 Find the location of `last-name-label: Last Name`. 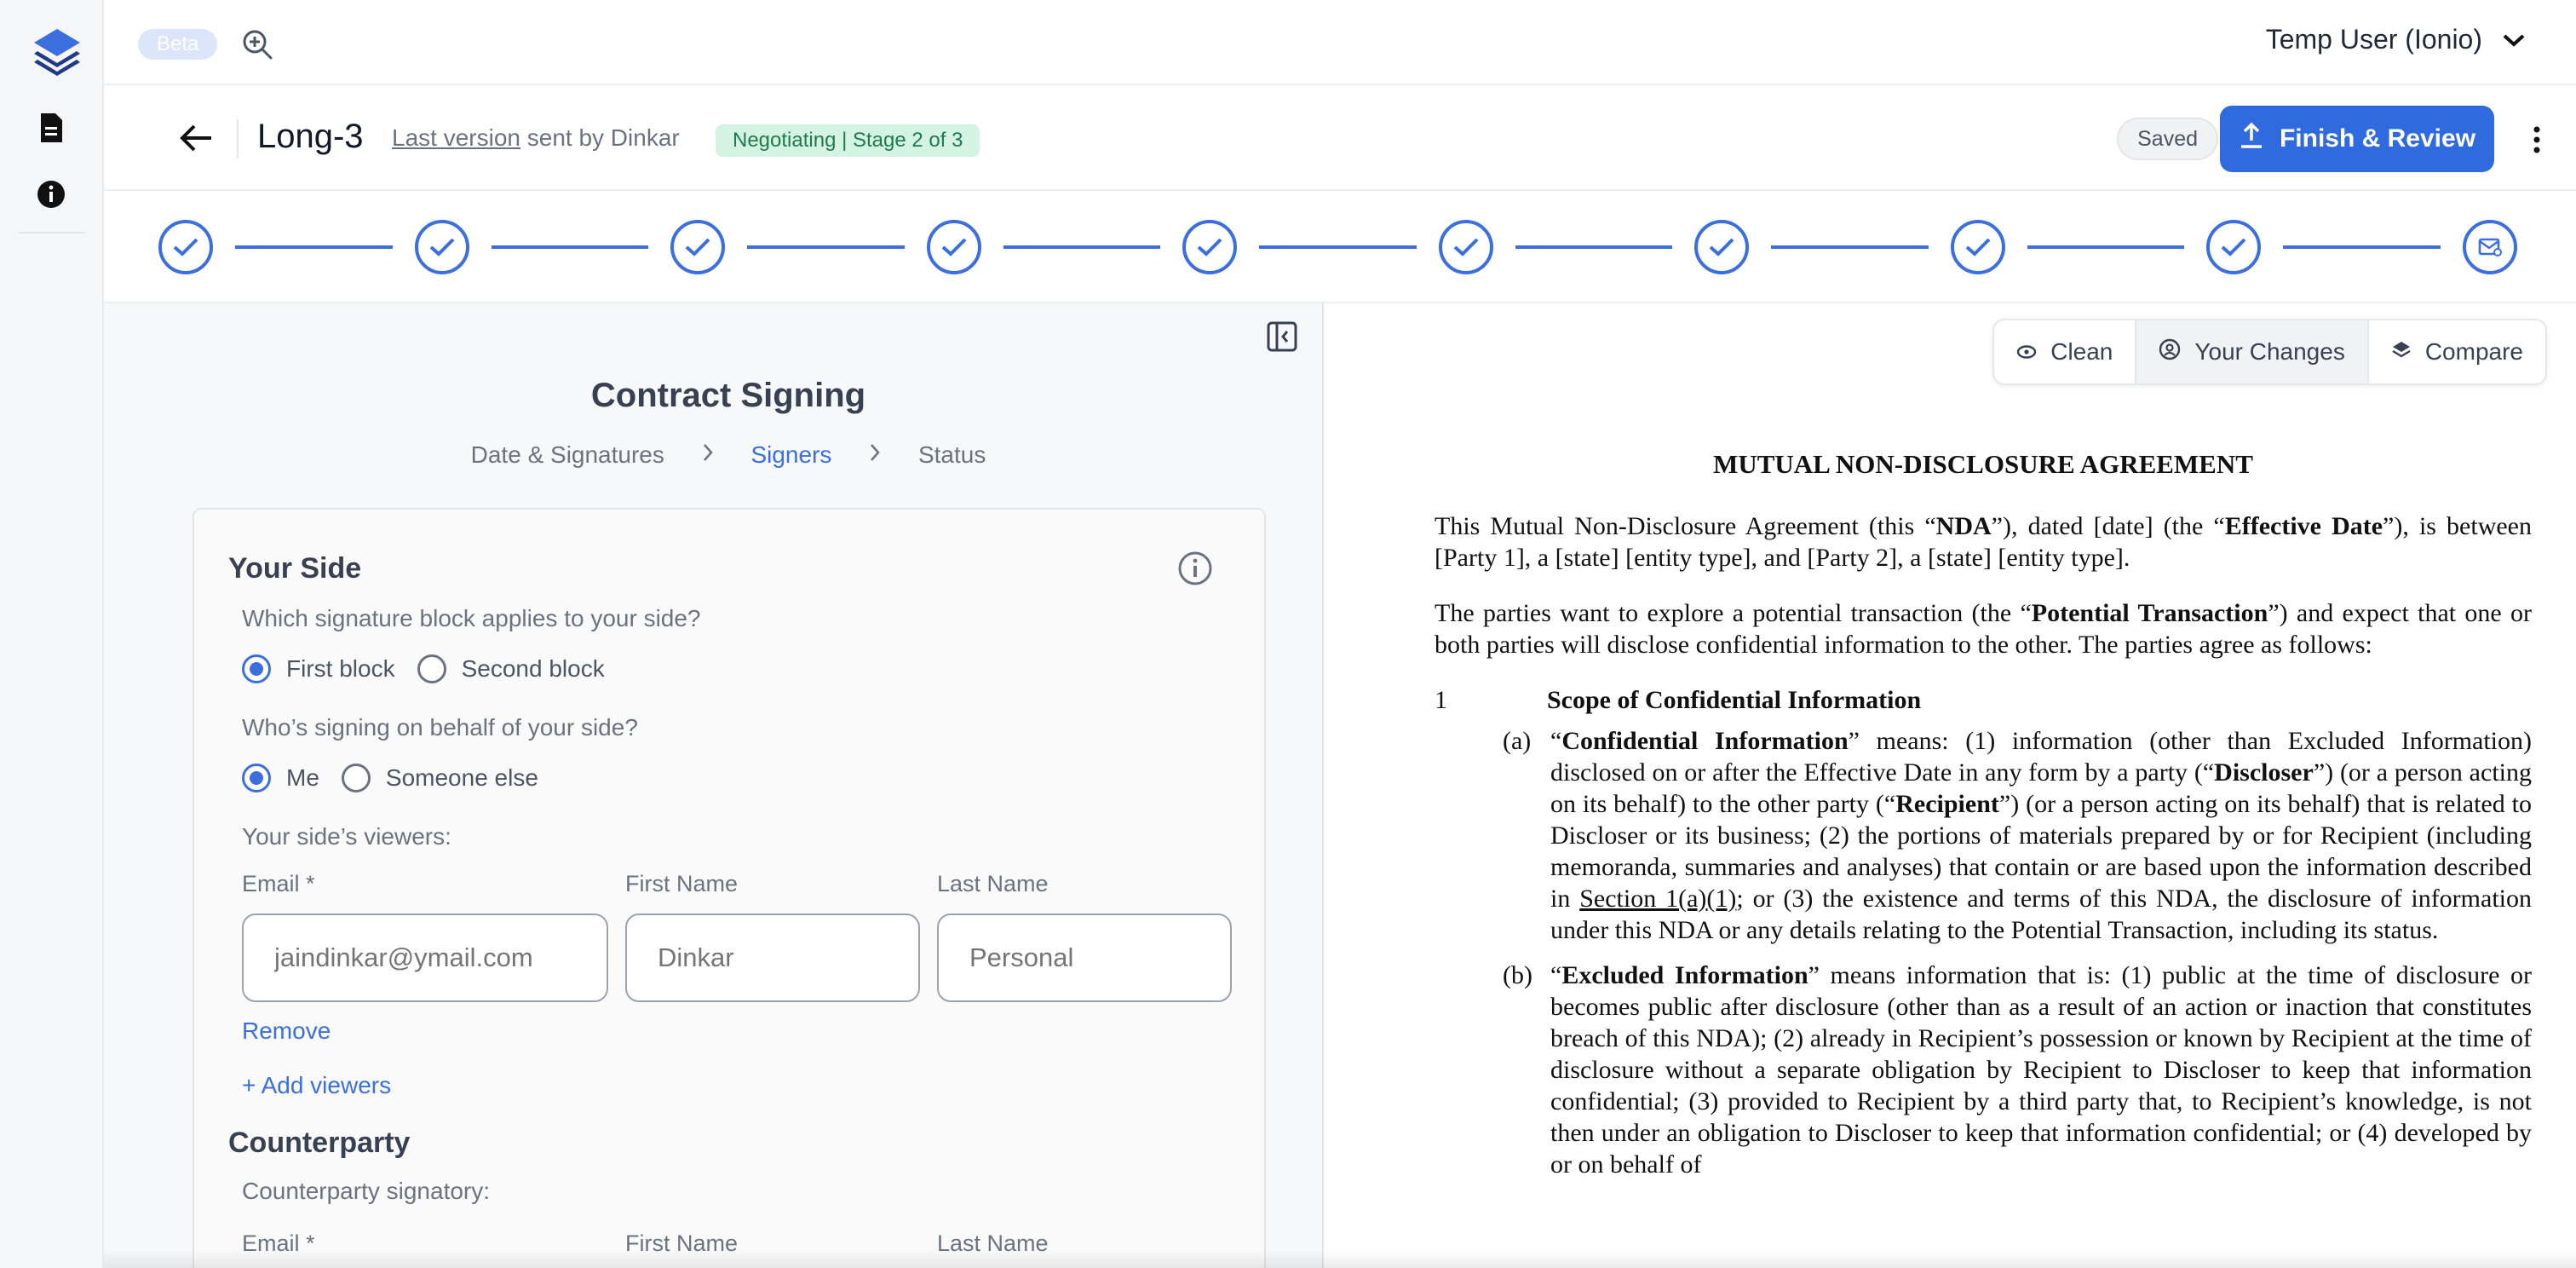

last-name-label: Last Name is located at coordinates (993, 884).